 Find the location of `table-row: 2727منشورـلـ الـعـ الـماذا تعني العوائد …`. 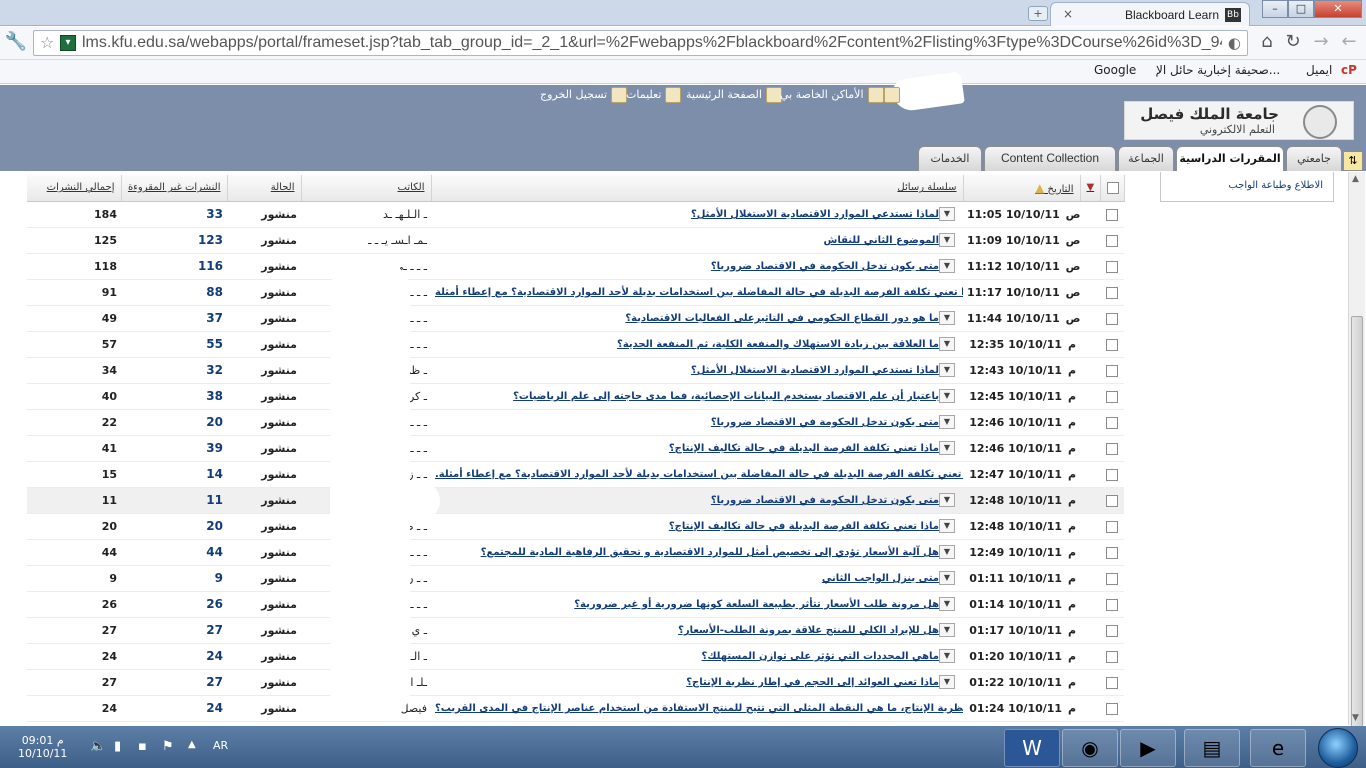

table-row: 2727منشورـلـ الـعـ الـماذا تعني العوائد … is located at coordinates (575, 682).